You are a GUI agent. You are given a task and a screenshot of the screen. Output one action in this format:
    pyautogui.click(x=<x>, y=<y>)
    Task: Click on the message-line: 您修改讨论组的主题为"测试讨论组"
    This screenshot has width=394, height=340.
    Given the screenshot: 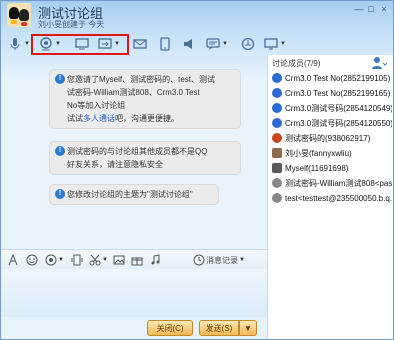 What is the action you would take?
    pyautogui.click(x=130, y=194)
    